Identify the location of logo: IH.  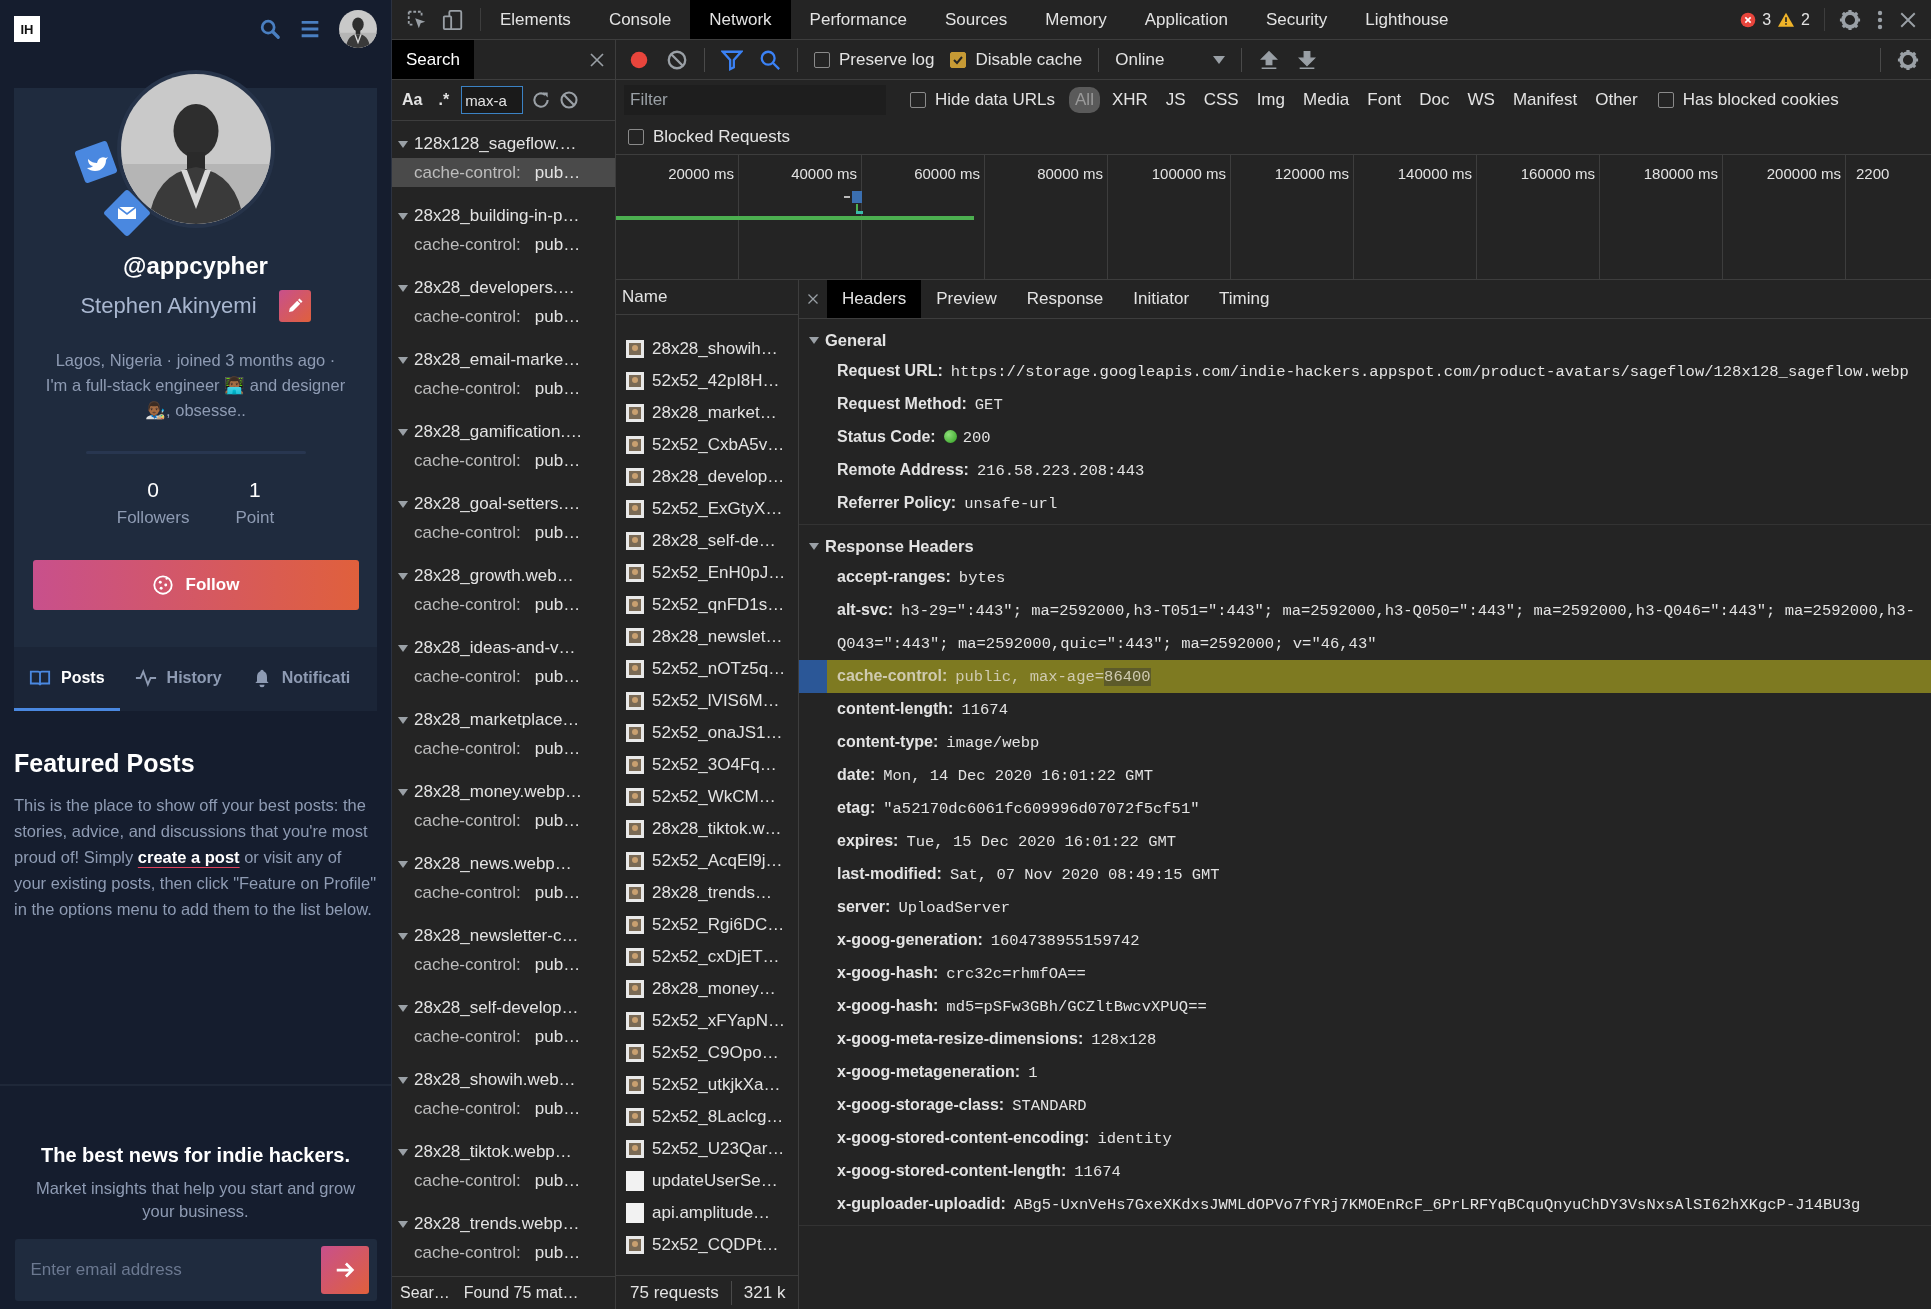
(27, 29).